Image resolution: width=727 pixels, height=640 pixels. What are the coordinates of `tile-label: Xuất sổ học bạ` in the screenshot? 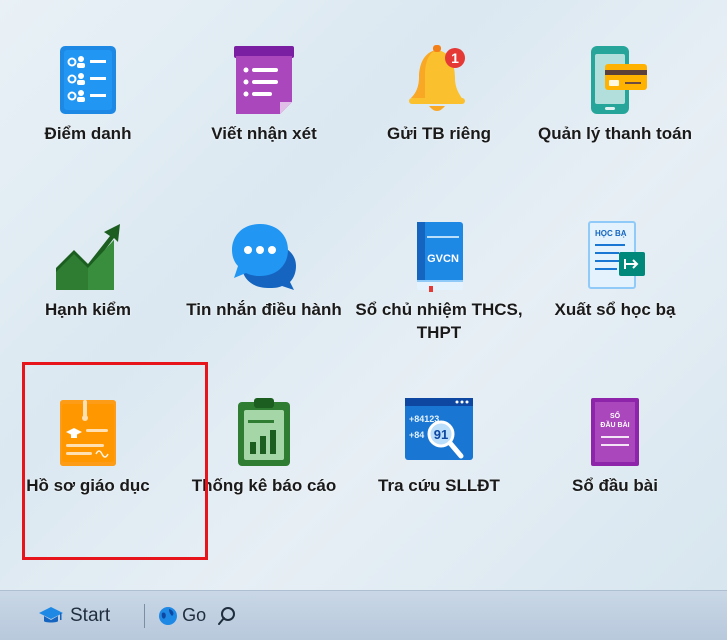 It's located at (615, 309).